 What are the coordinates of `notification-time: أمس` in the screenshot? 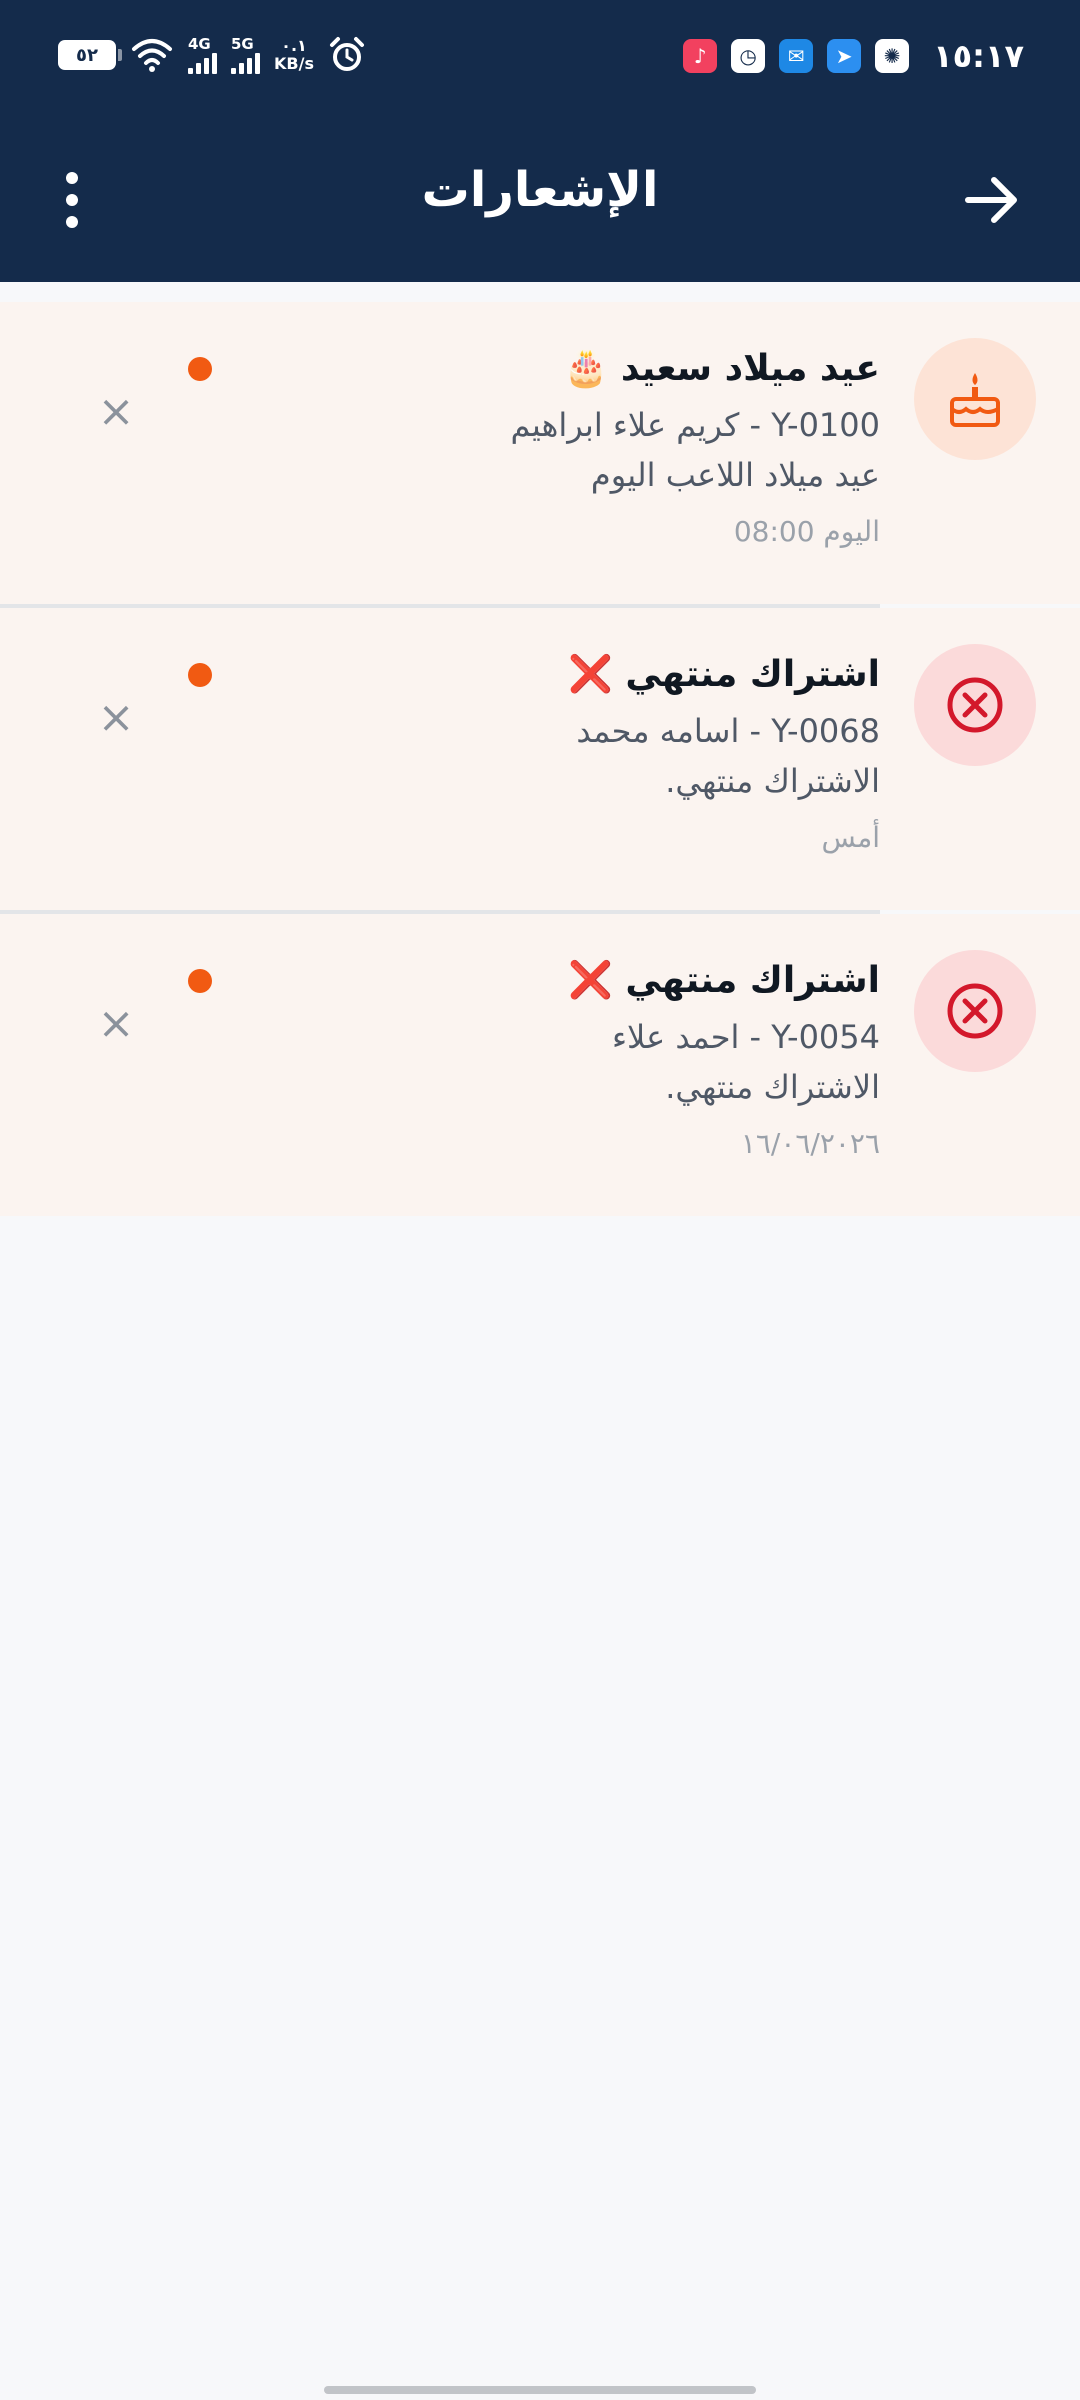 It's located at (850, 837).